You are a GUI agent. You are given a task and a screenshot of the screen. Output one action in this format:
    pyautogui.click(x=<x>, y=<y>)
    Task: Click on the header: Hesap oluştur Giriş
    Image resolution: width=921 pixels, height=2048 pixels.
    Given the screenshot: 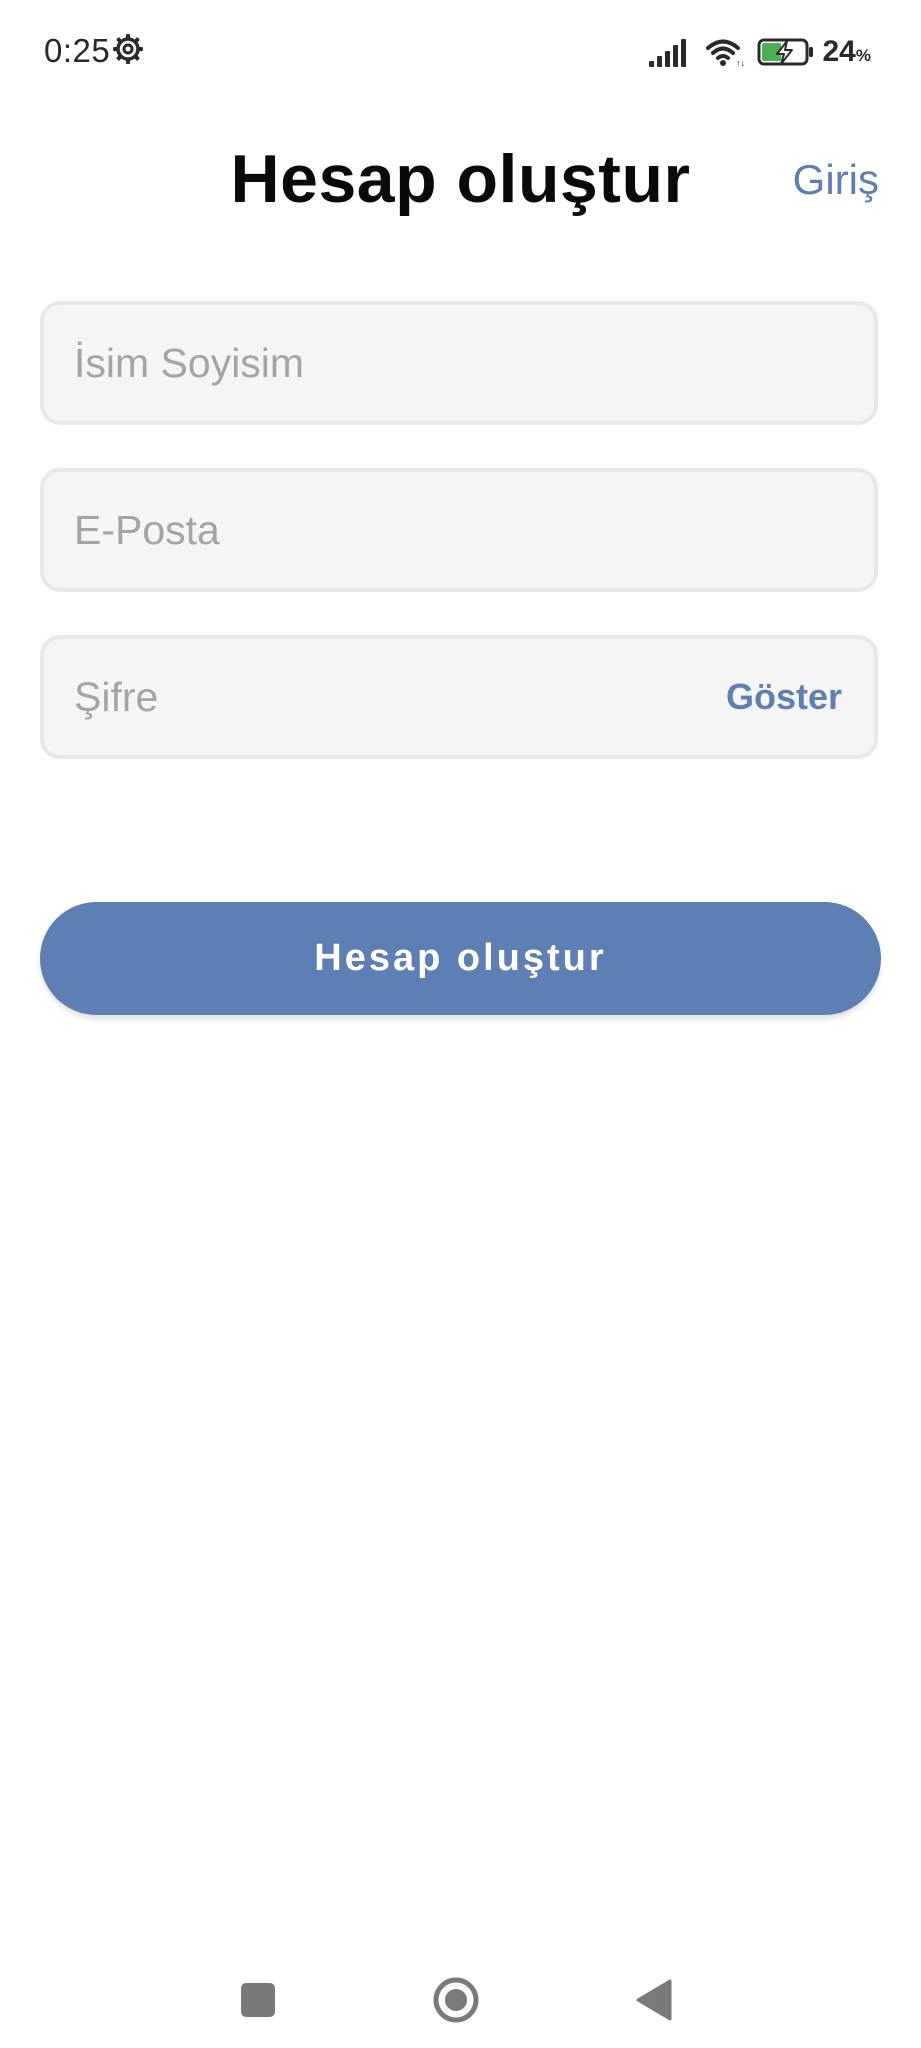 What is the action you would take?
    pyautogui.click(x=460, y=180)
    